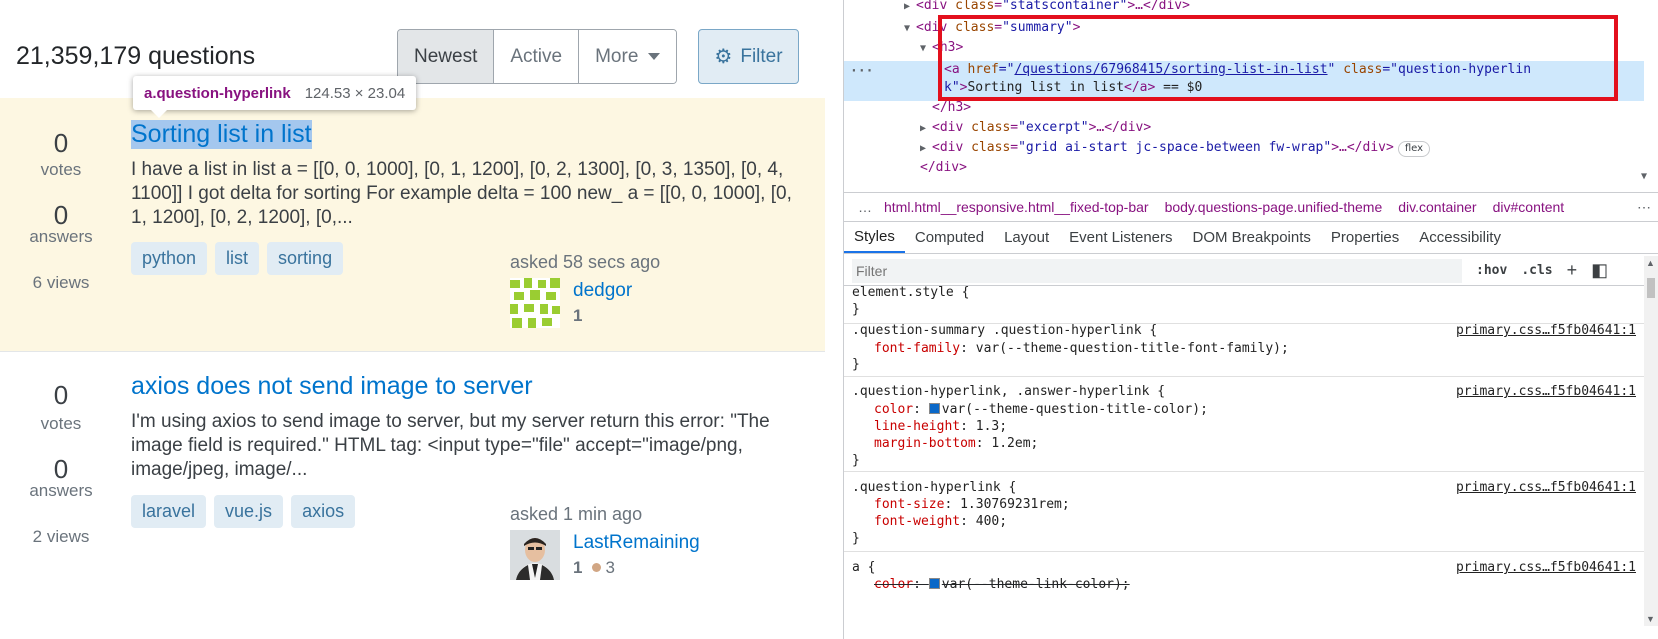  Describe the element at coordinates (1170, 69) in the screenshot. I see `href-link: /questions/67968415/sorting-list-in-list` at that location.